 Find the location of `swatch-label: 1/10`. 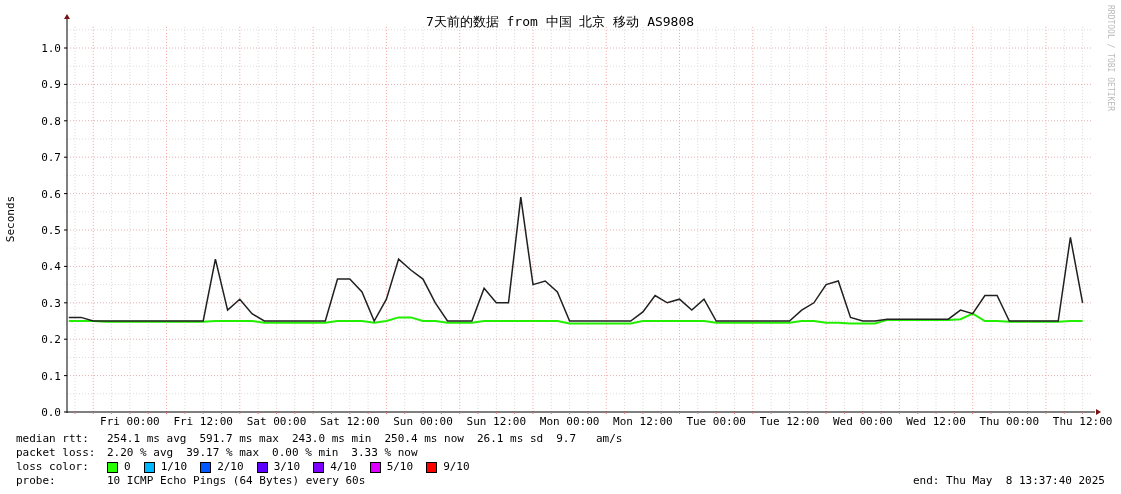

swatch-label: 1/10 is located at coordinates (174, 467).